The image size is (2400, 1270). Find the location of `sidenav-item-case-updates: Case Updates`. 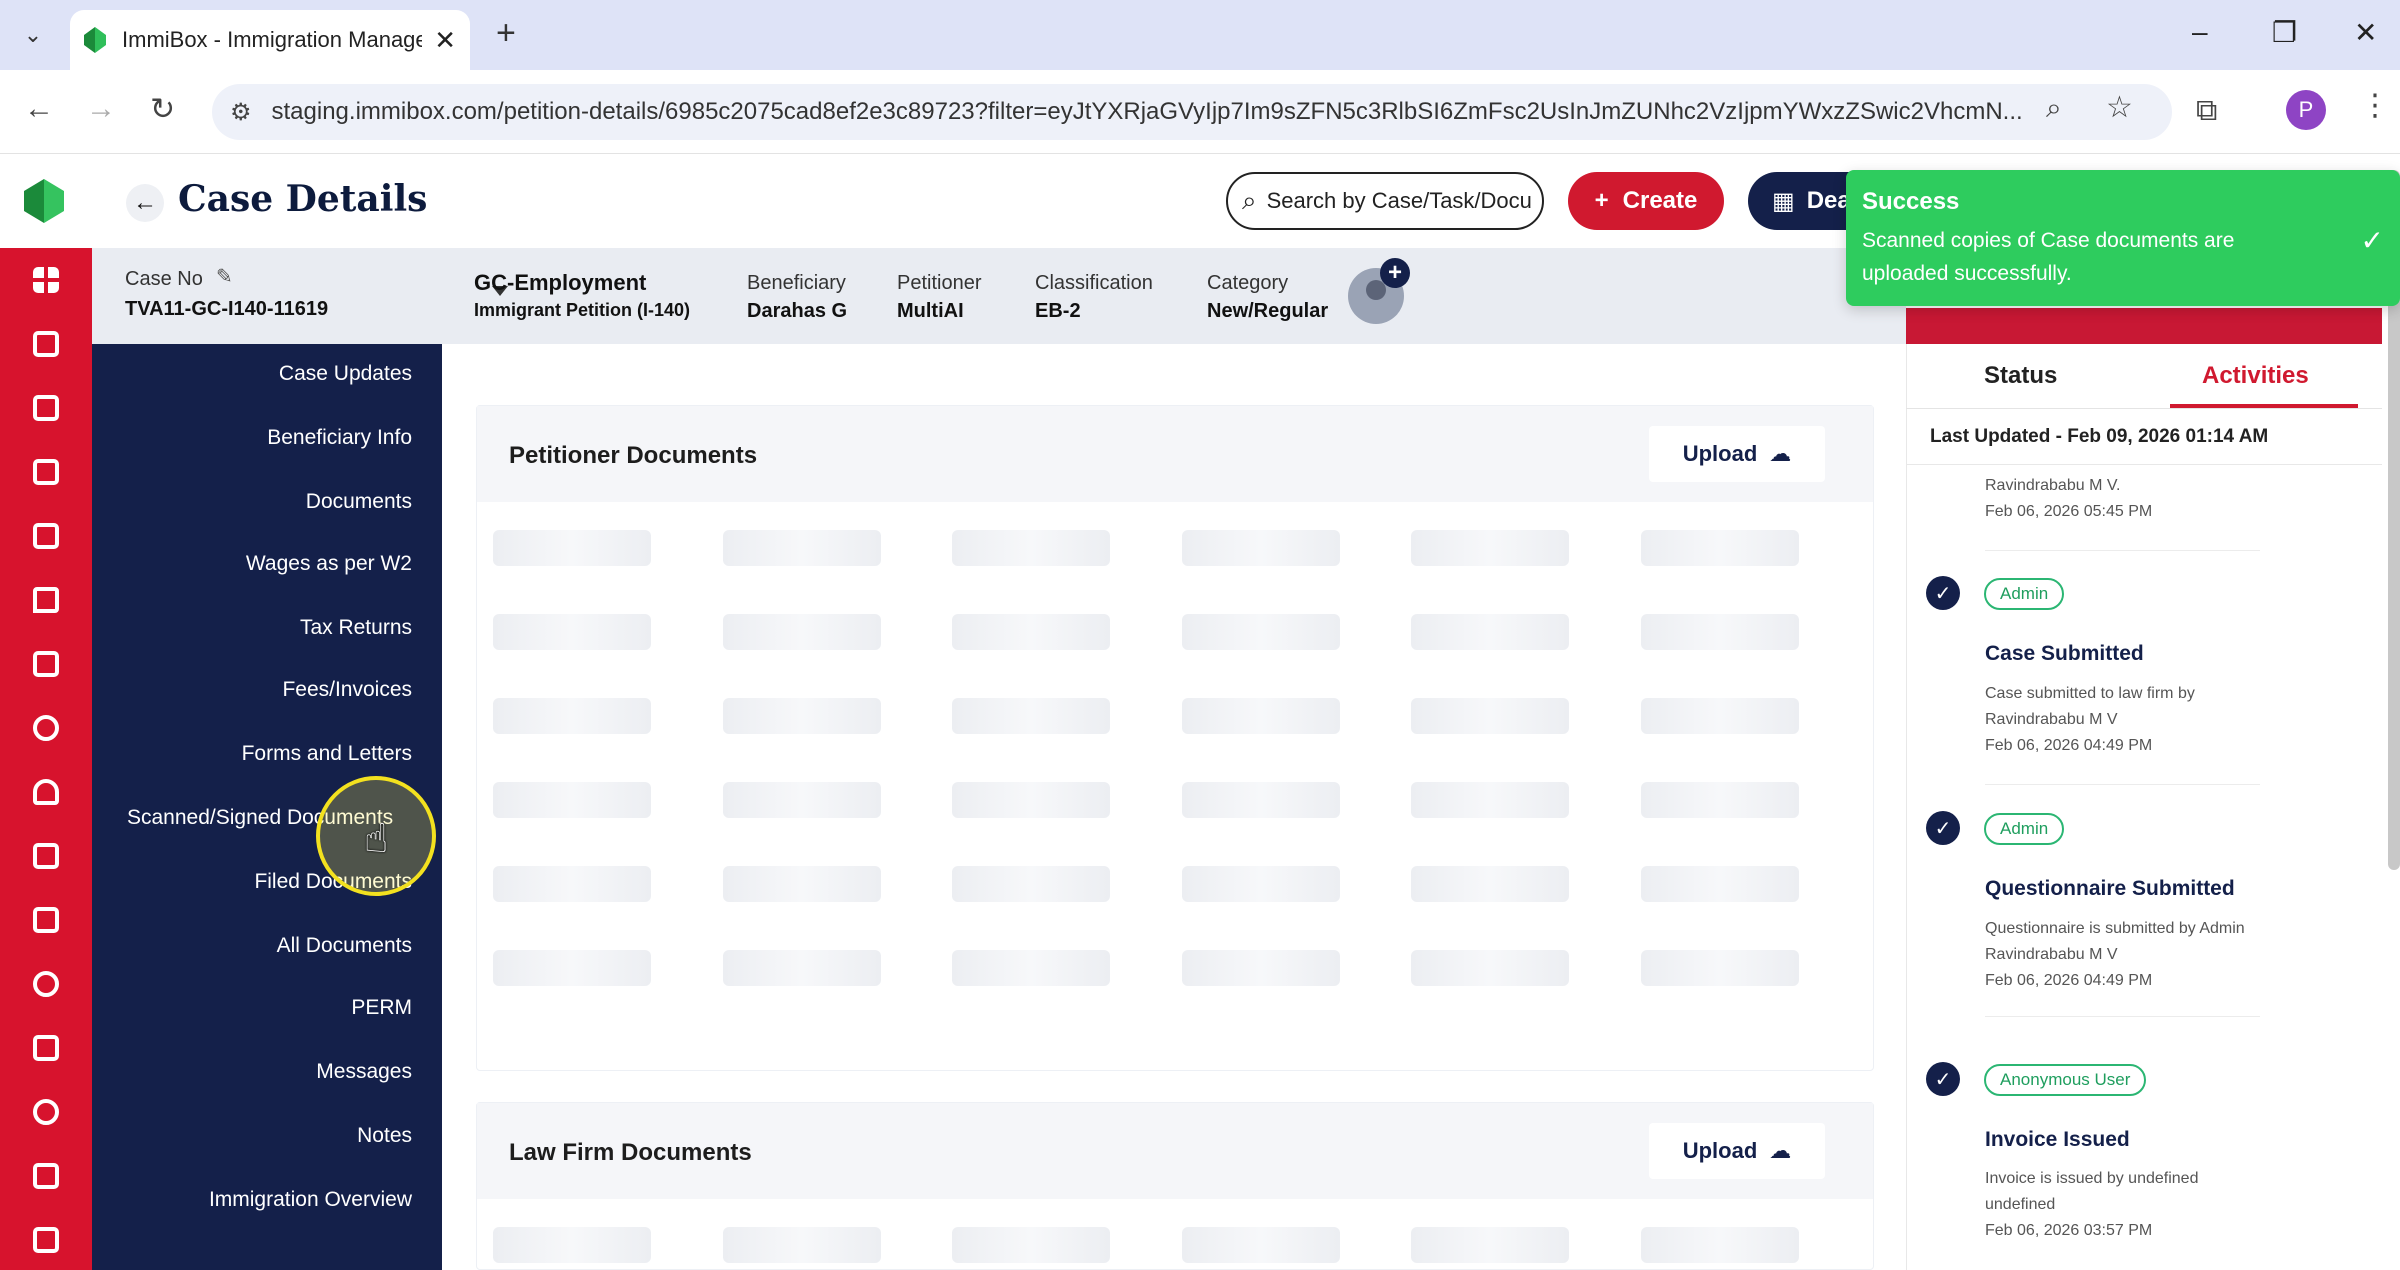

sidenav-item-case-updates: Case Updates is located at coordinates (345, 374).